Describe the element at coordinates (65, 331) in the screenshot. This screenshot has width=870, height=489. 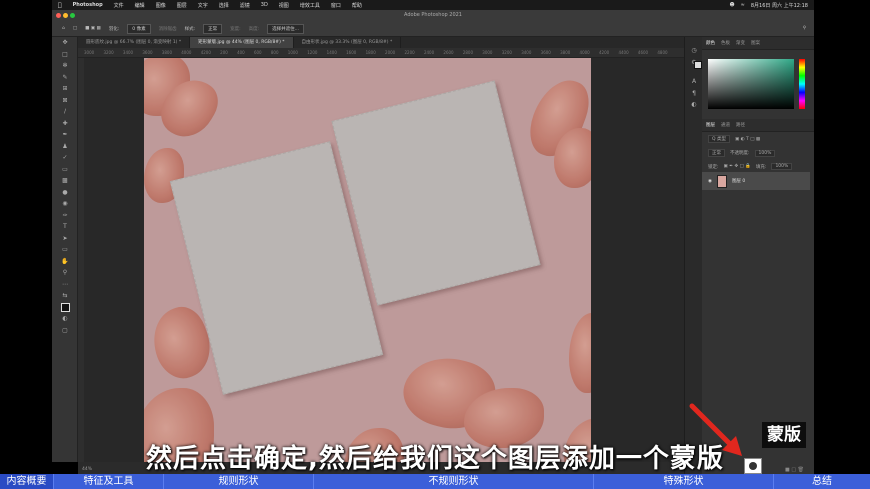
I see `screen-mode-icon: ▢` at that location.